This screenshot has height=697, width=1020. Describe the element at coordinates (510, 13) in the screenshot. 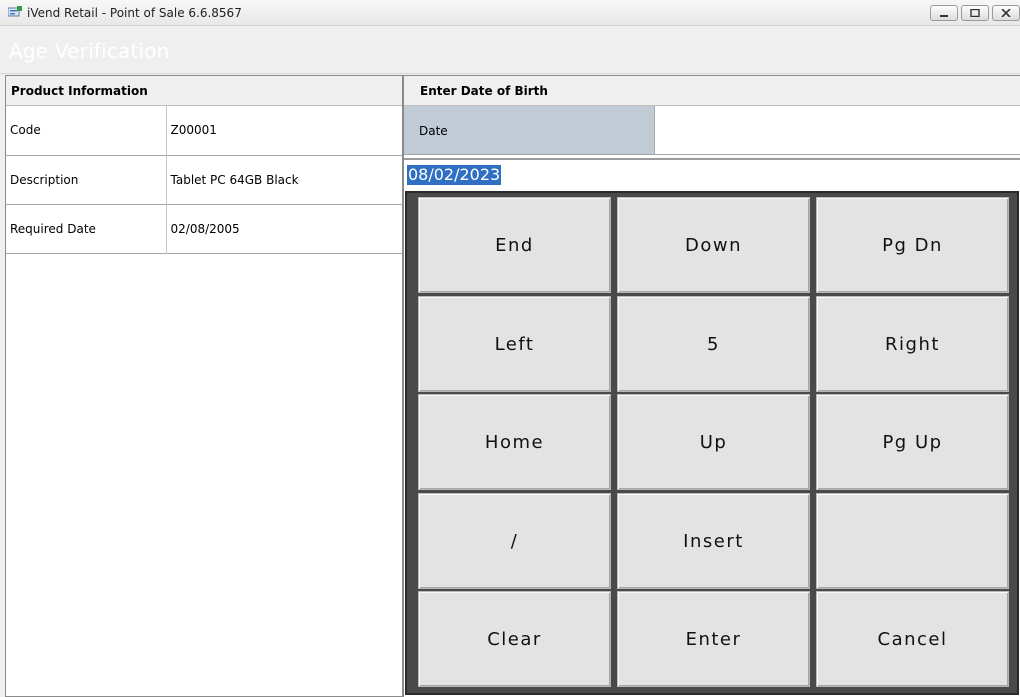

I see `window-titlebar: iVend Retail - Point of Sale 6.6.8567` at that location.